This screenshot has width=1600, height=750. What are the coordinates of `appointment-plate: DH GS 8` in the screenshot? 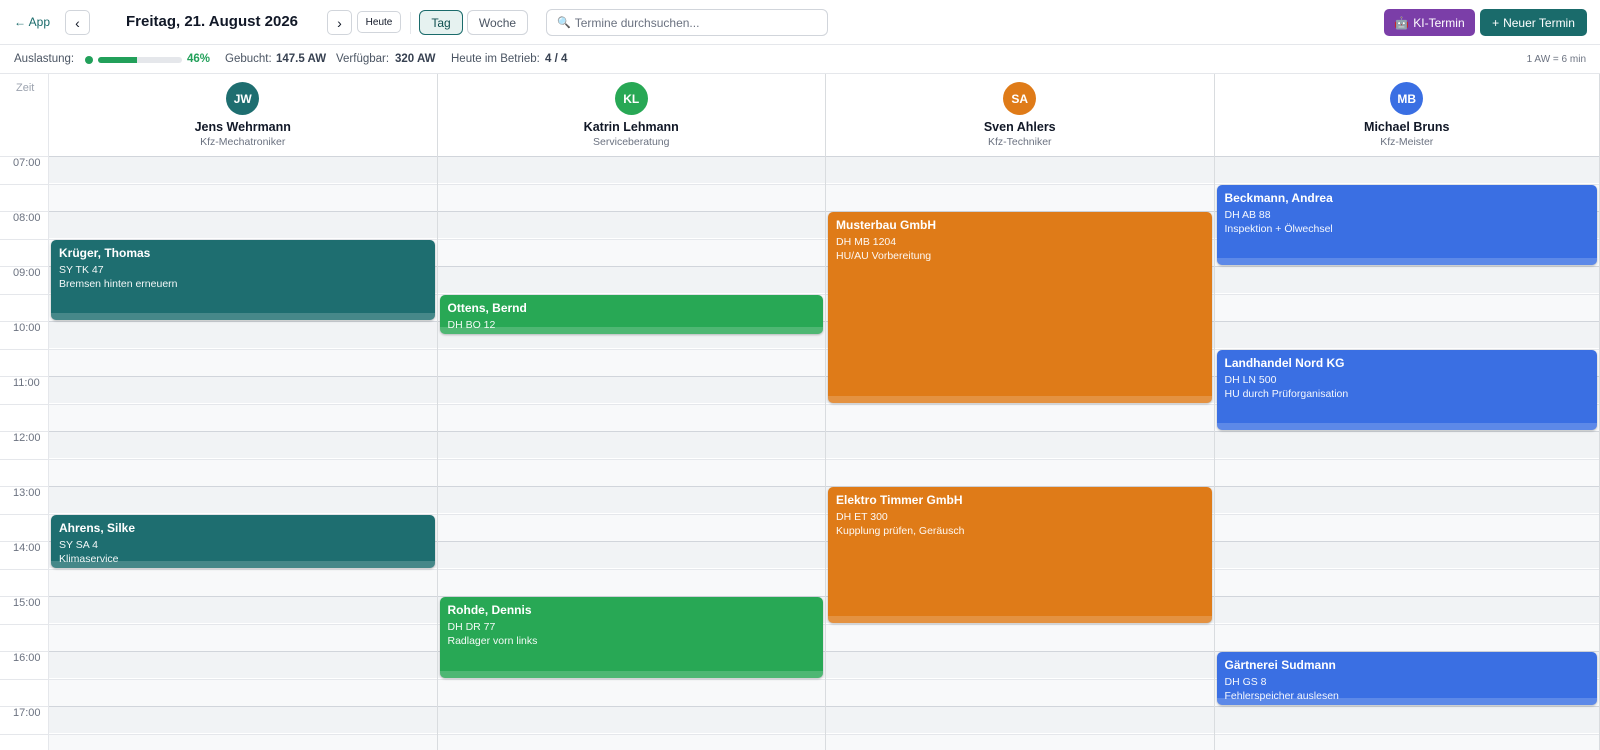 It's located at (1245, 682).